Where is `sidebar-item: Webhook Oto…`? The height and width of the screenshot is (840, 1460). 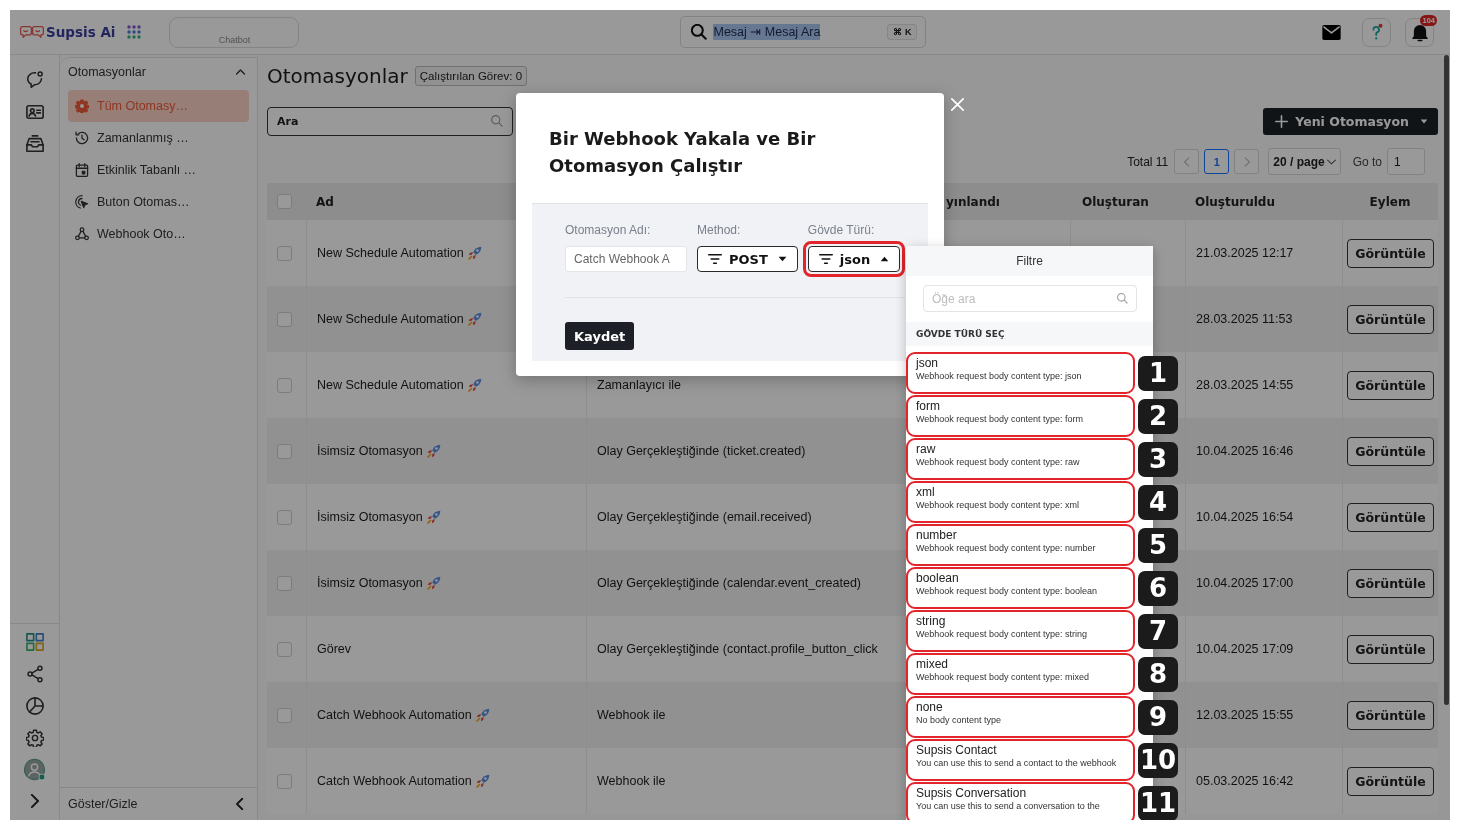 sidebar-item: Webhook Oto… is located at coordinates (158, 234).